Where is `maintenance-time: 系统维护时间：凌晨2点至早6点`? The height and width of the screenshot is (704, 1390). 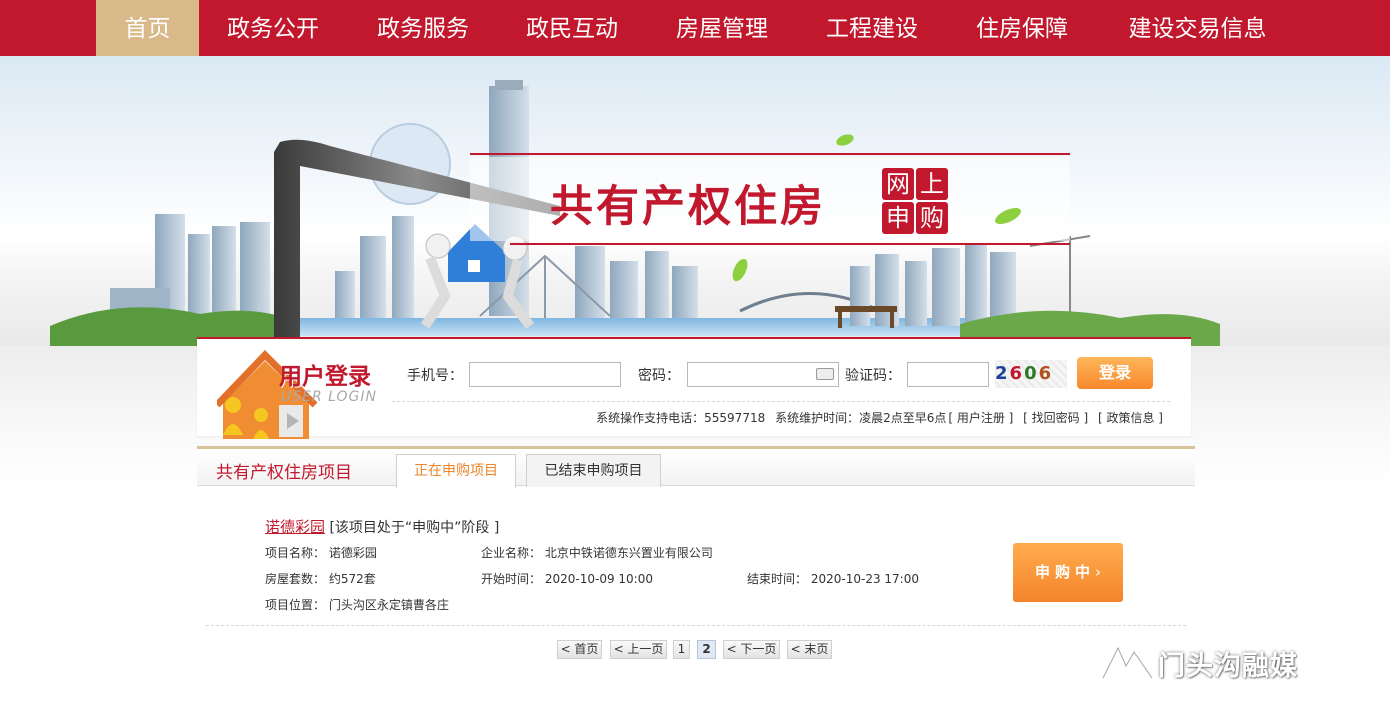 maintenance-time: 系统维护时间：凌晨2点至早6点 is located at coordinates (861, 418).